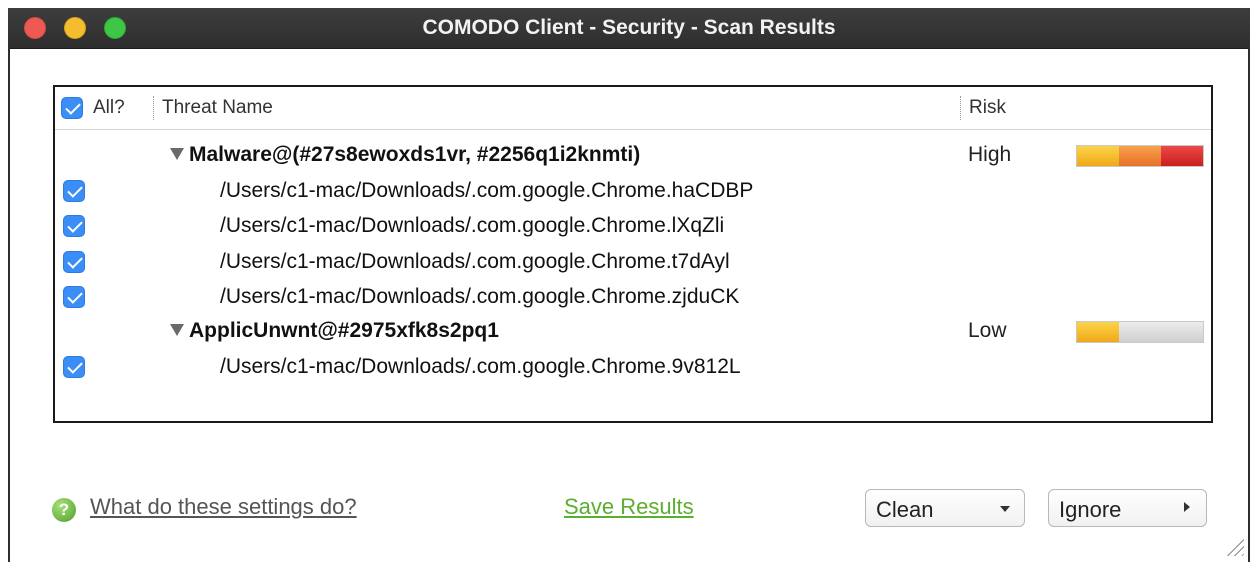 This screenshot has width=1250, height=562. I want to click on threat-group-name: Malware@(#27s8ewoxds1vr, #2256q1i2knmti), so click(415, 154).